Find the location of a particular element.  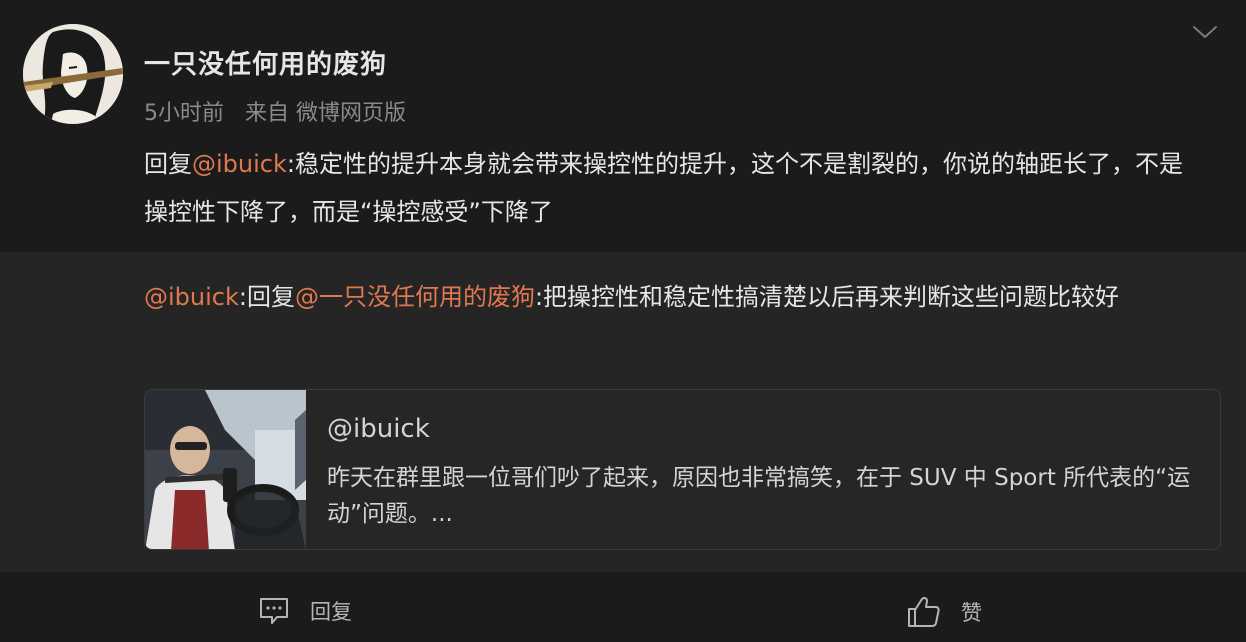

post-meta: 5小时前 来自 微博网页版 is located at coordinates (275, 111).